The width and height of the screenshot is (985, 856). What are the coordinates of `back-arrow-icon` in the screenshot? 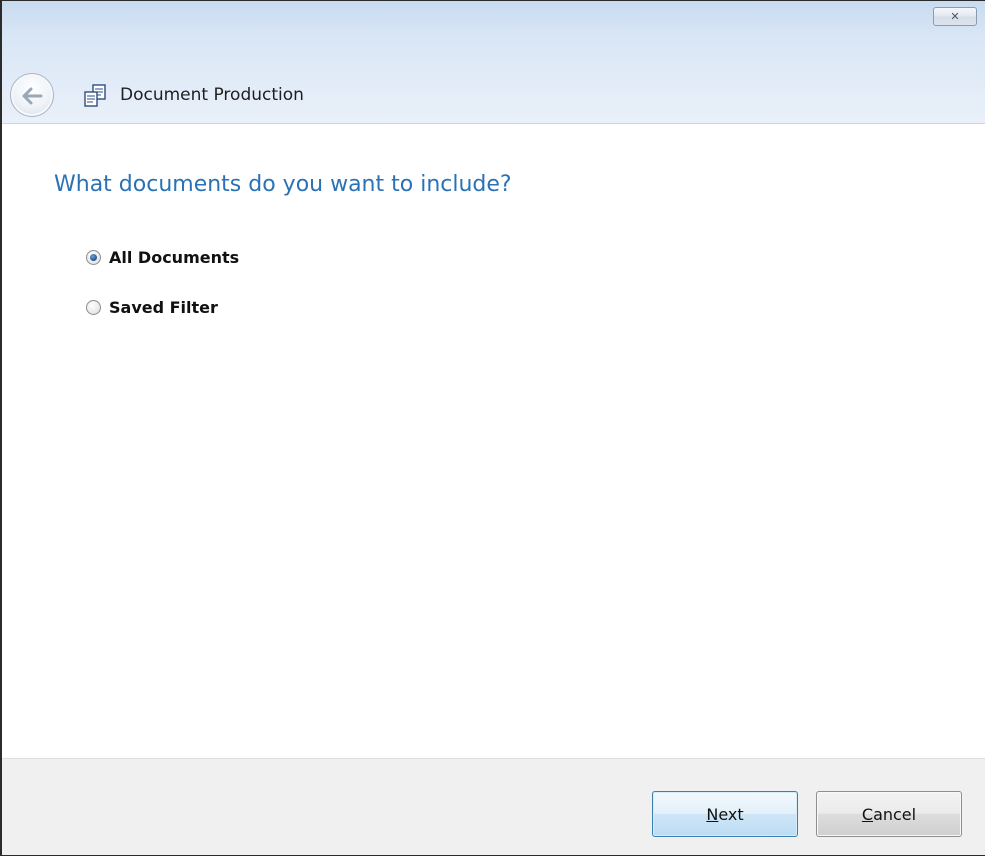 It's located at (32, 96).